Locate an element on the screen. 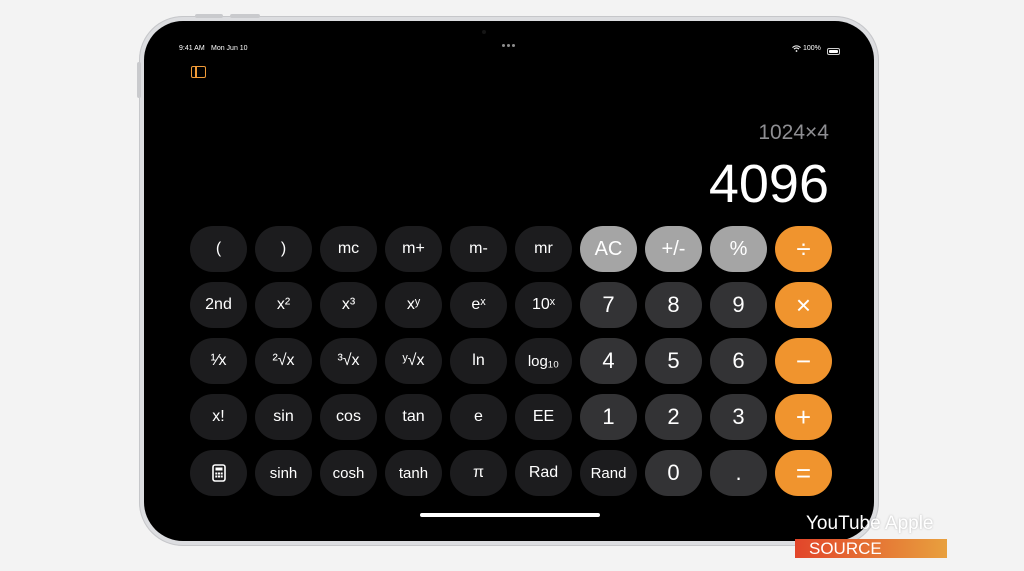 The height and width of the screenshot is (571, 1024). key-button: ln is located at coordinates (478, 361).